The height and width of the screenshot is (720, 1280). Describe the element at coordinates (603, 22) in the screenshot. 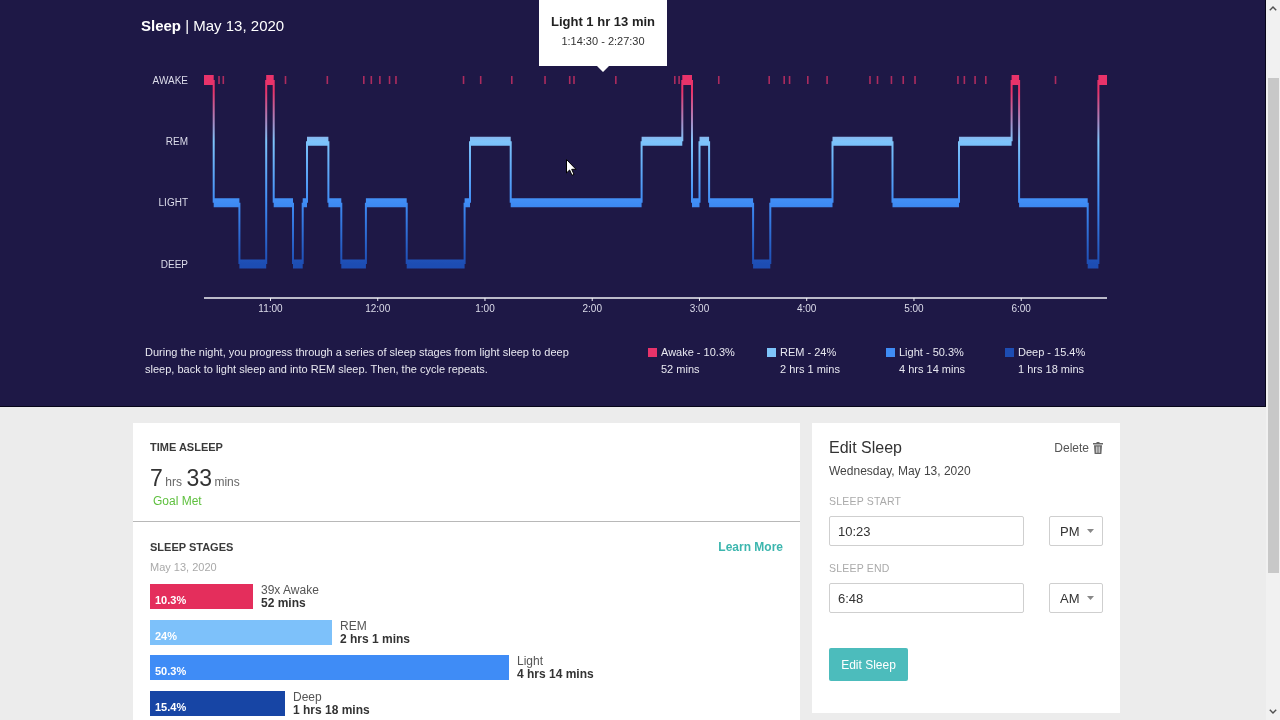

I see `tooltip-title: Light 1 hr 13 min` at that location.